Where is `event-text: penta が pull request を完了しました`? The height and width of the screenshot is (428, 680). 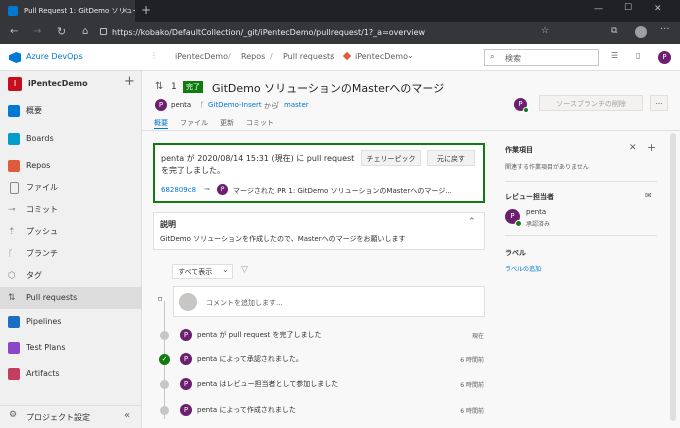
event-text: penta が pull request を完了しました is located at coordinates (259, 335).